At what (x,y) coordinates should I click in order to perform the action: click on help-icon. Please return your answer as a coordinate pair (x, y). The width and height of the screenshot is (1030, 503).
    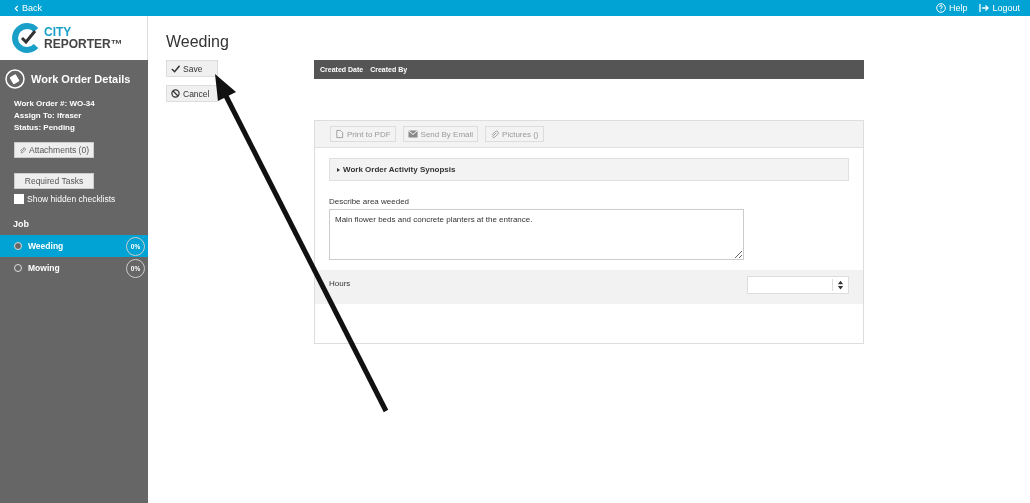
    Looking at the image, I should click on (940, 8).